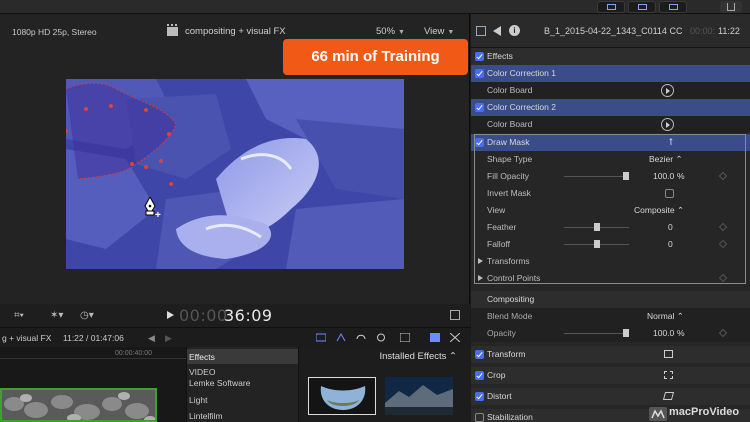 This screenshot has width=750, height=422. Describe the element at coordinates (699, 413) in the screenshot. I see `macprovideo-watermark: macProVideo` at that location.